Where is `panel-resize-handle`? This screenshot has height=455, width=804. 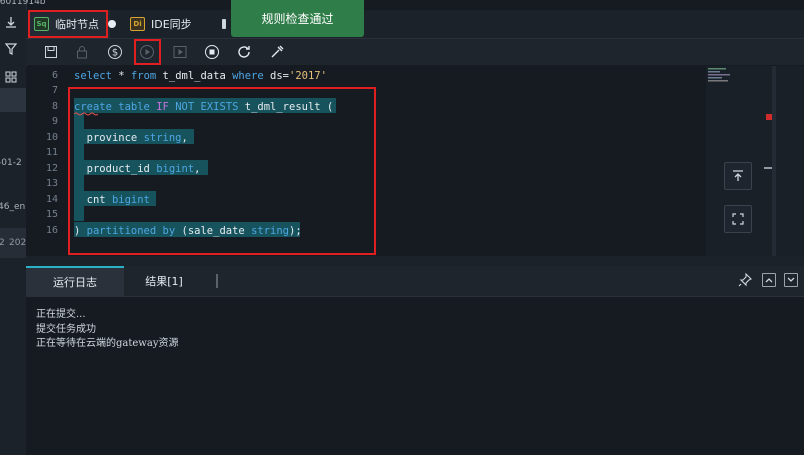
panel-resize-handle is located at coordinates (415, 261).